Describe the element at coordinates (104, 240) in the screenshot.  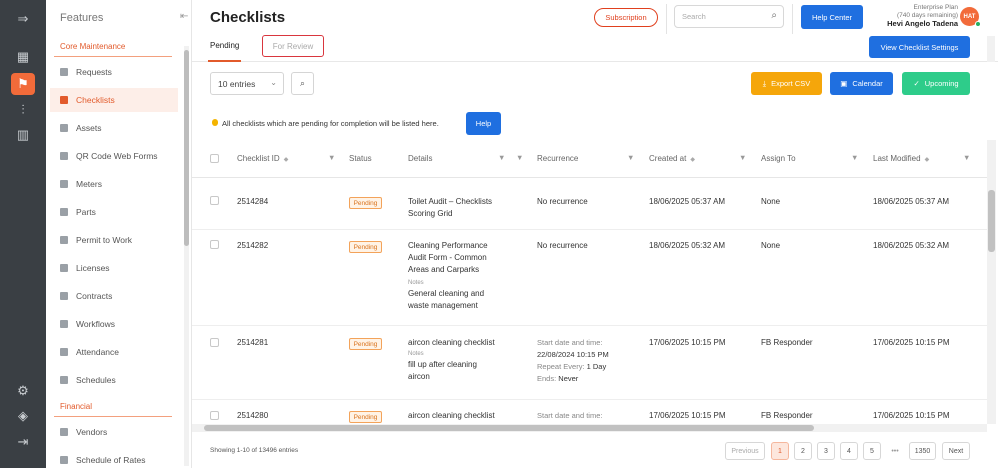
I see `sidebar-item-label: Permit to Work` at that location.